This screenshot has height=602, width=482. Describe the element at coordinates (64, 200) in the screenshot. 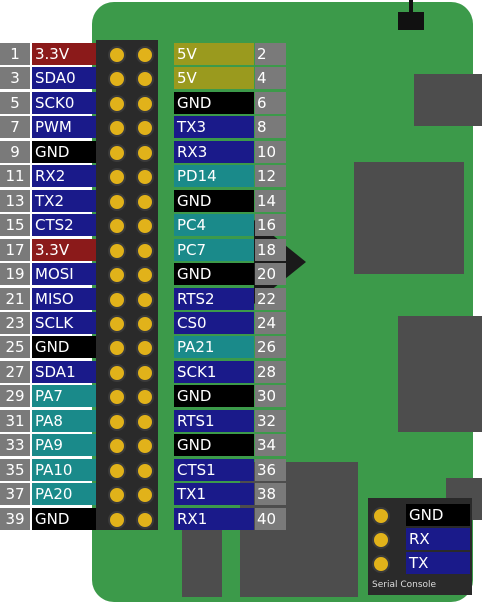

I see `pin-label-left: TX2` at that location.